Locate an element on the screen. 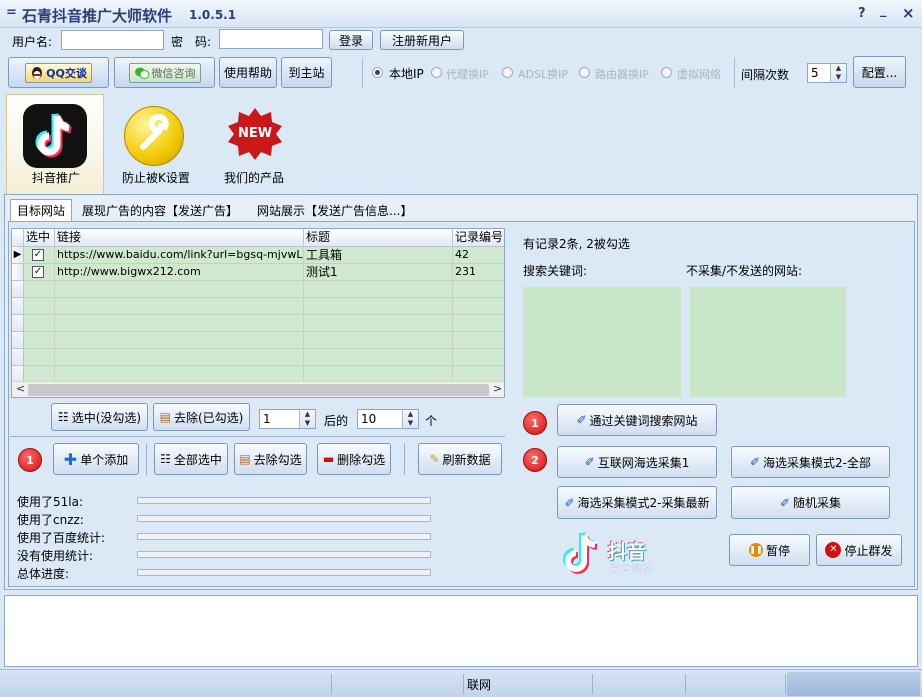 The image size is (922, 697). wechat-badge: 微信咨询 is located at coordinates (164, 72).